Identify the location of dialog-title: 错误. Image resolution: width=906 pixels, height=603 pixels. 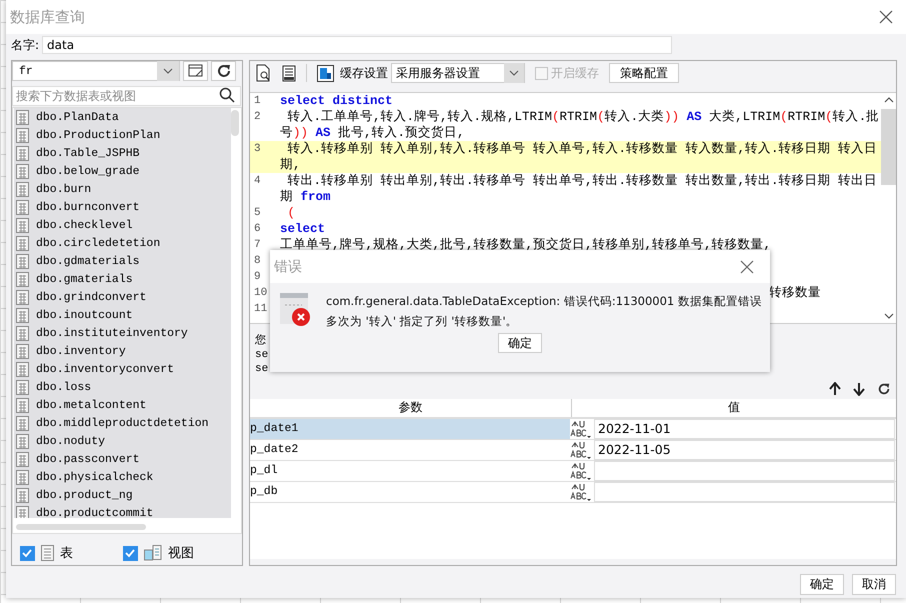
(288, 267).